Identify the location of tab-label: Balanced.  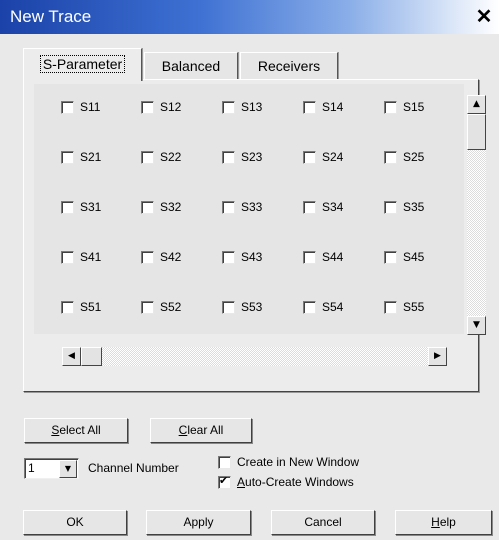
(191, 66).